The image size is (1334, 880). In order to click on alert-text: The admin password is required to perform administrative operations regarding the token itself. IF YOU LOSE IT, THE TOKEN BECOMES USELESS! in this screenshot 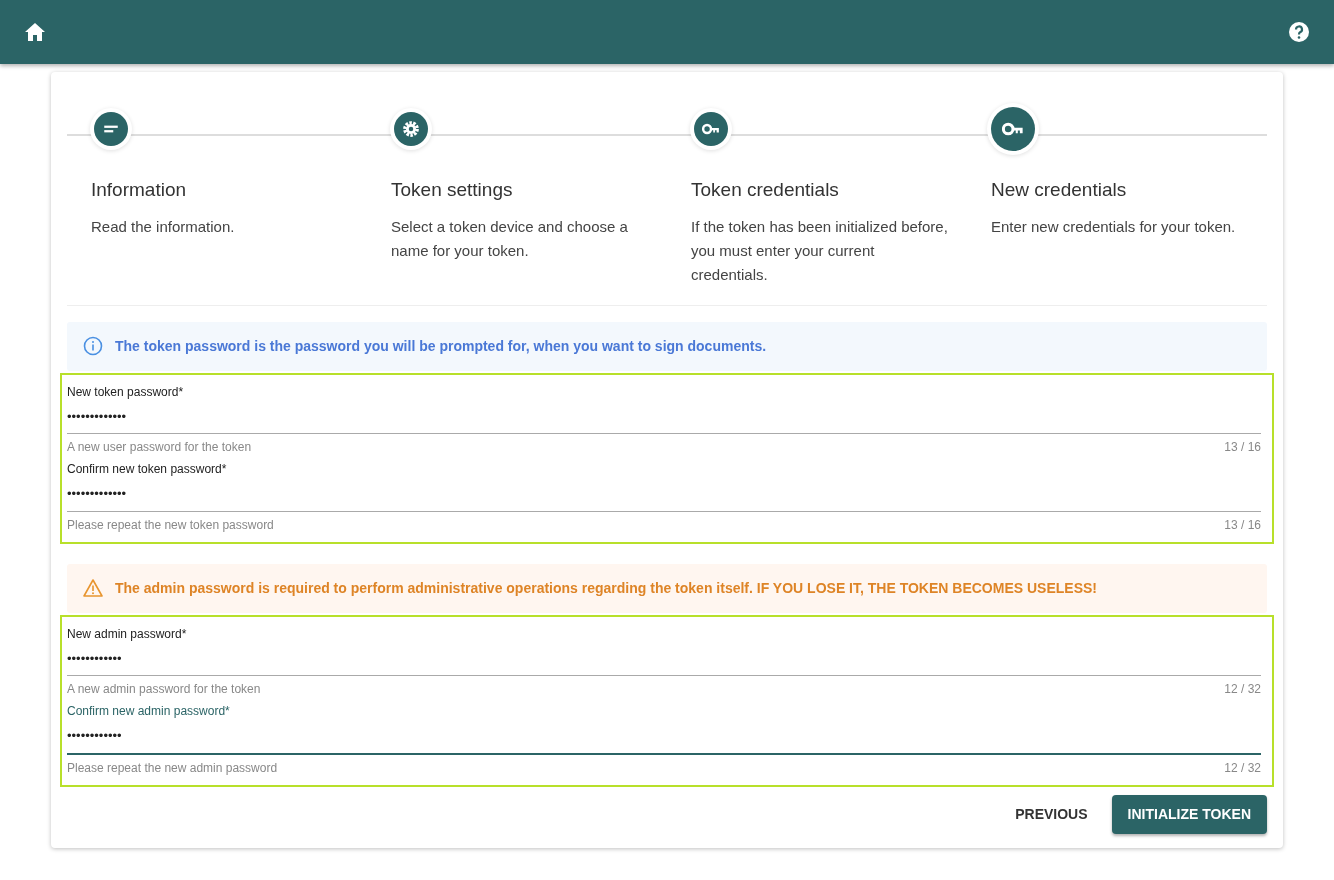, I will do `click(606, 588)`.